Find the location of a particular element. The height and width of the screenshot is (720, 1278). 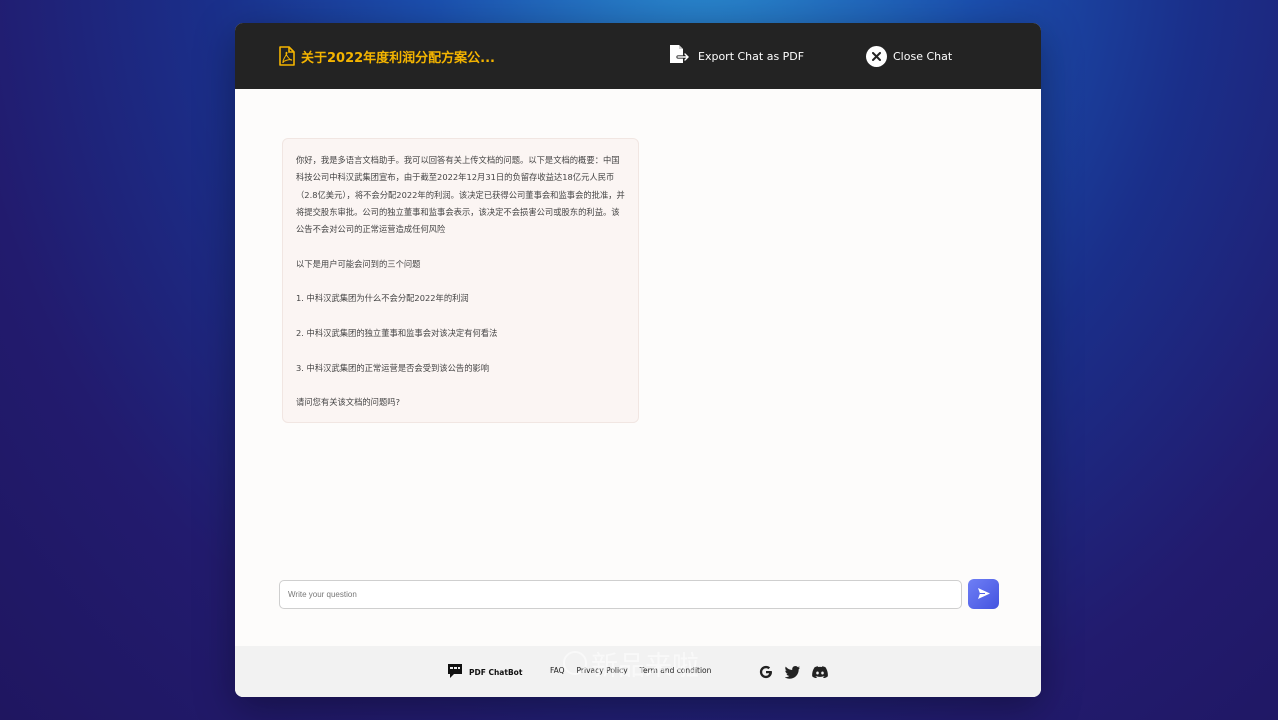

brand-logo: PDF ChatBot is located at coordinates (484, 672).